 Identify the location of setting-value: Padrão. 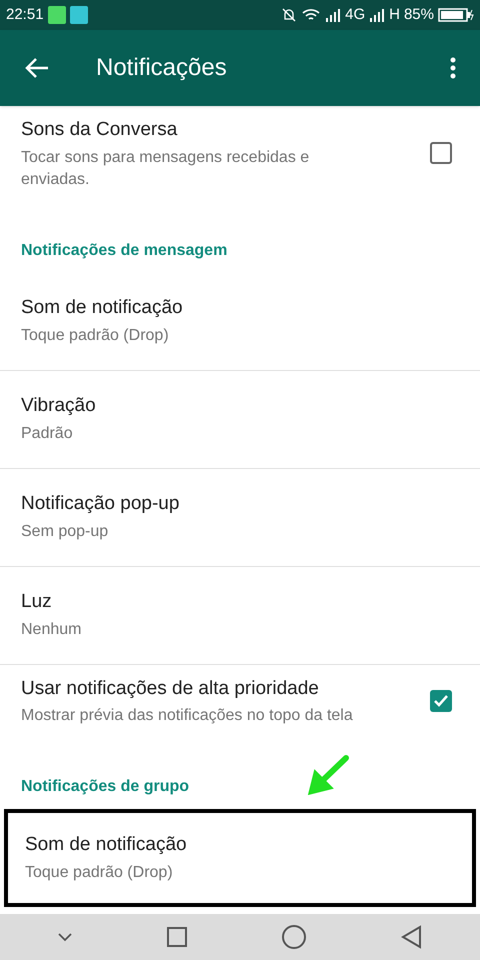
(47, 434).